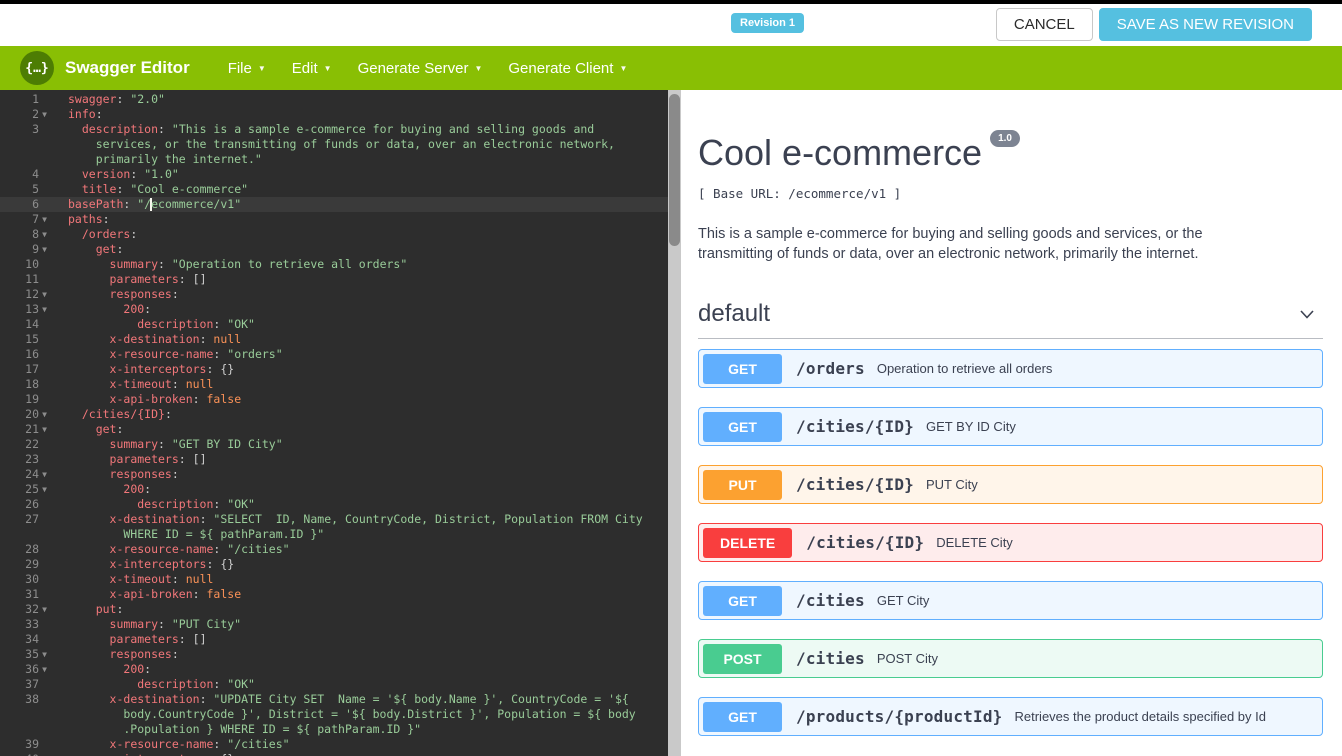  I want to click on code-line: 20 ▼ /cities/{ID}:, so click(340, 414).